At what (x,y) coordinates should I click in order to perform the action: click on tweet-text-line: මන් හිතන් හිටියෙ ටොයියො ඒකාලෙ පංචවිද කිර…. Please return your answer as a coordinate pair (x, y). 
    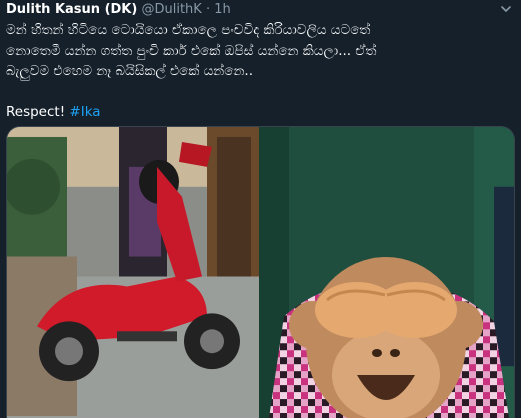
    Looking at the image, I should click on (188, 30).